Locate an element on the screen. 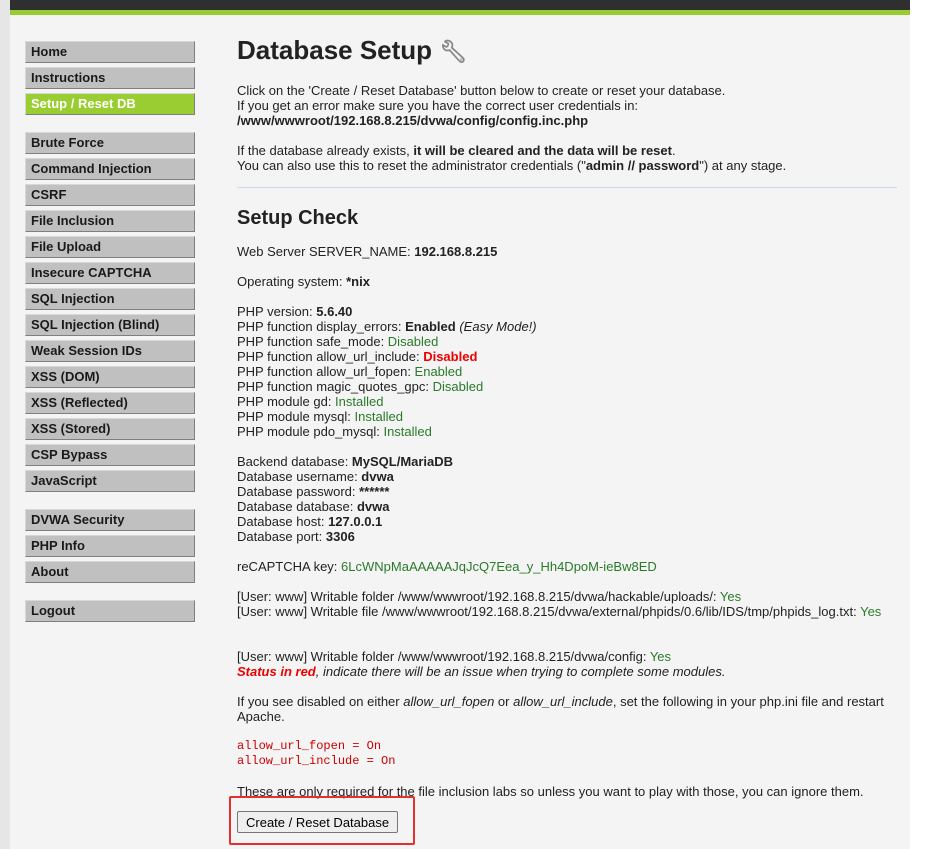 This screenshot has width=946, height=849. db-info-row: Database password: ****** is located at coordinates (313, 491).